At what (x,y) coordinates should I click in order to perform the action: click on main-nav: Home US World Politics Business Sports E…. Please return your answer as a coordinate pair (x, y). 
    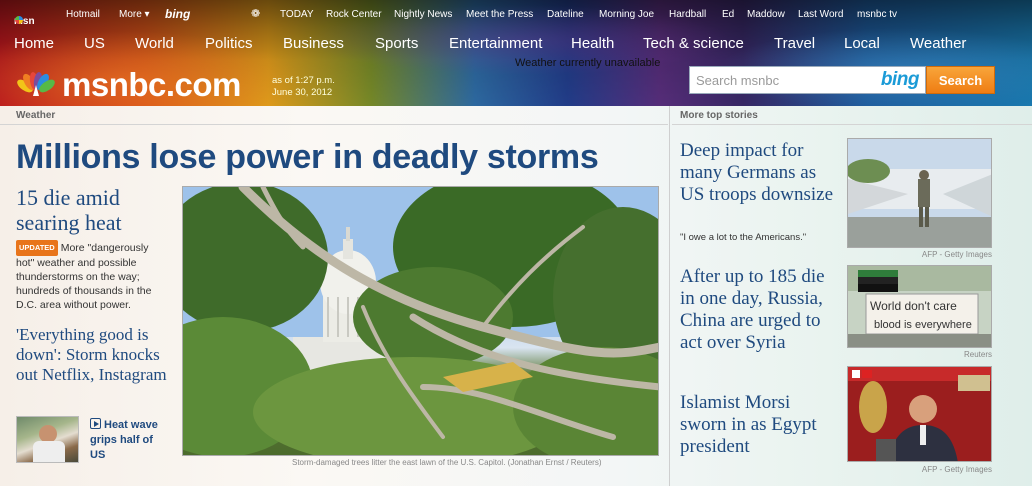
    Looking at the image, I should click on (516, 47).